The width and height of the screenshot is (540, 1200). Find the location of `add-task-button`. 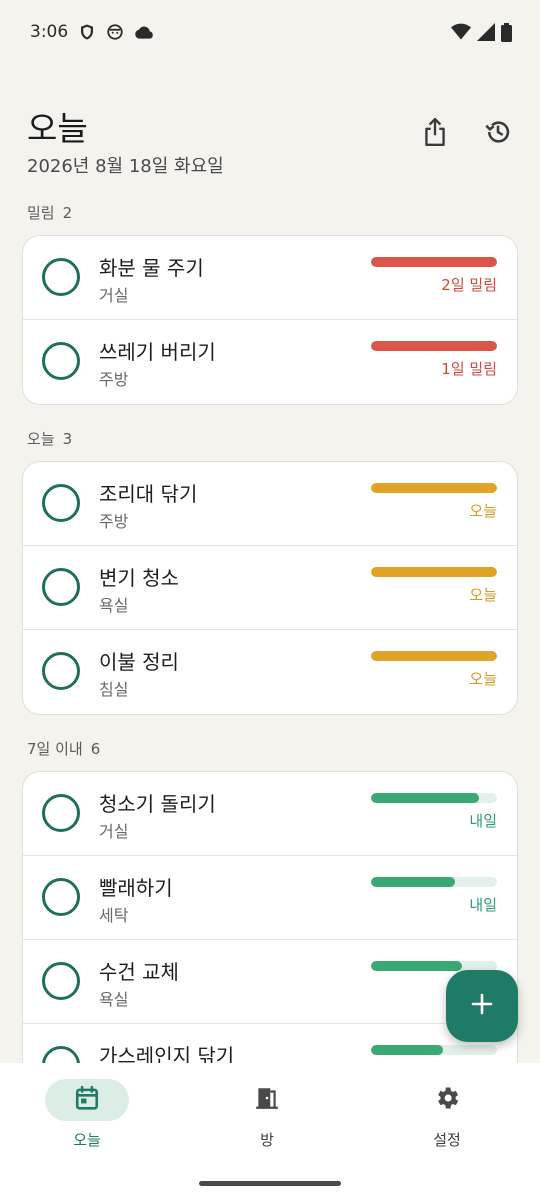

add-task-button is located at coordinates (482, 1006).